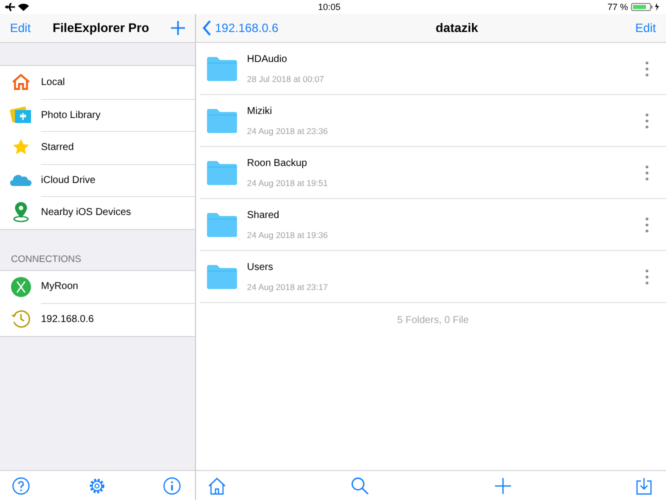 The height and width of the screenshot is (500, 666). Describe the element at coordinates (46, 259) in the screenshot. I see `section-header: CONNECTIONS` at that location.